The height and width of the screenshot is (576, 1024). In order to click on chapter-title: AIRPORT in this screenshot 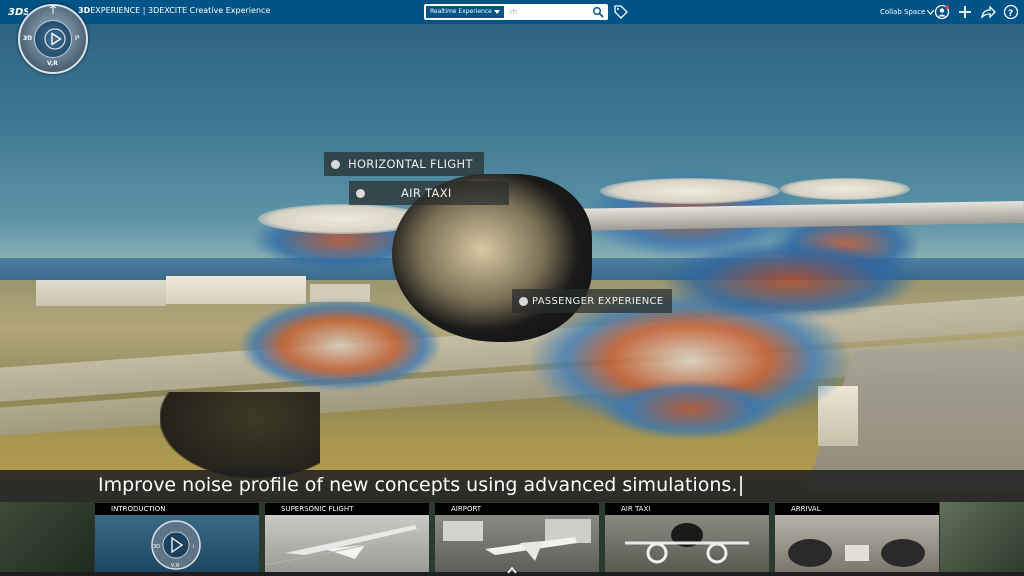, I will do `click(517, 509)`.